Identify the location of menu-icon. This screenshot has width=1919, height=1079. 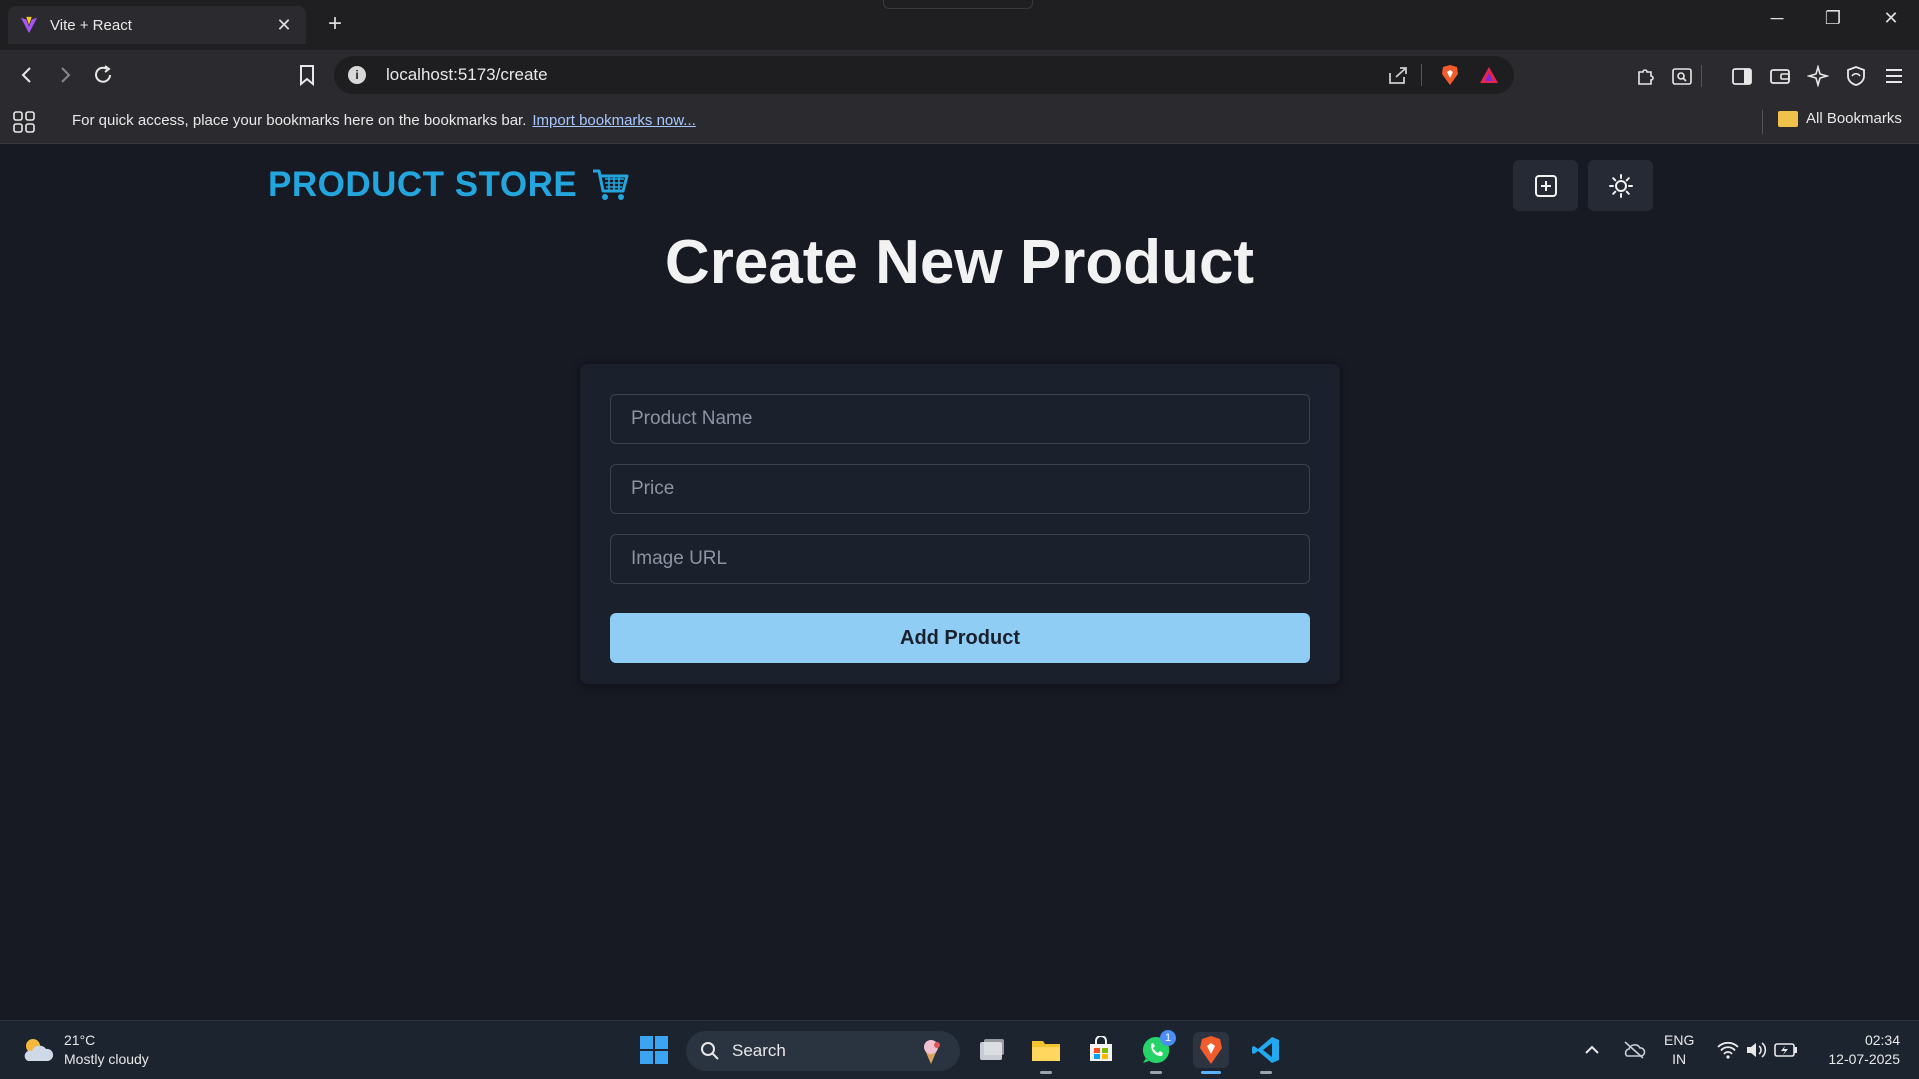
(1894, 76).